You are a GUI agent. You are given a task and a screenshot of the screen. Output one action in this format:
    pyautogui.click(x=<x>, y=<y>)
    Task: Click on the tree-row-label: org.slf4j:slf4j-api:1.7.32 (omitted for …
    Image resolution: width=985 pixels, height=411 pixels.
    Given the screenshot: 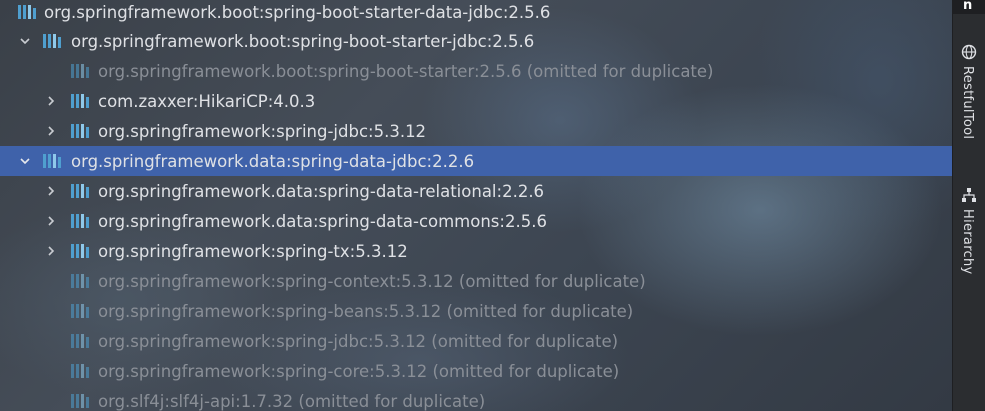 What is the action you would take?
    pyautogui.click(x=292, y=401)
    